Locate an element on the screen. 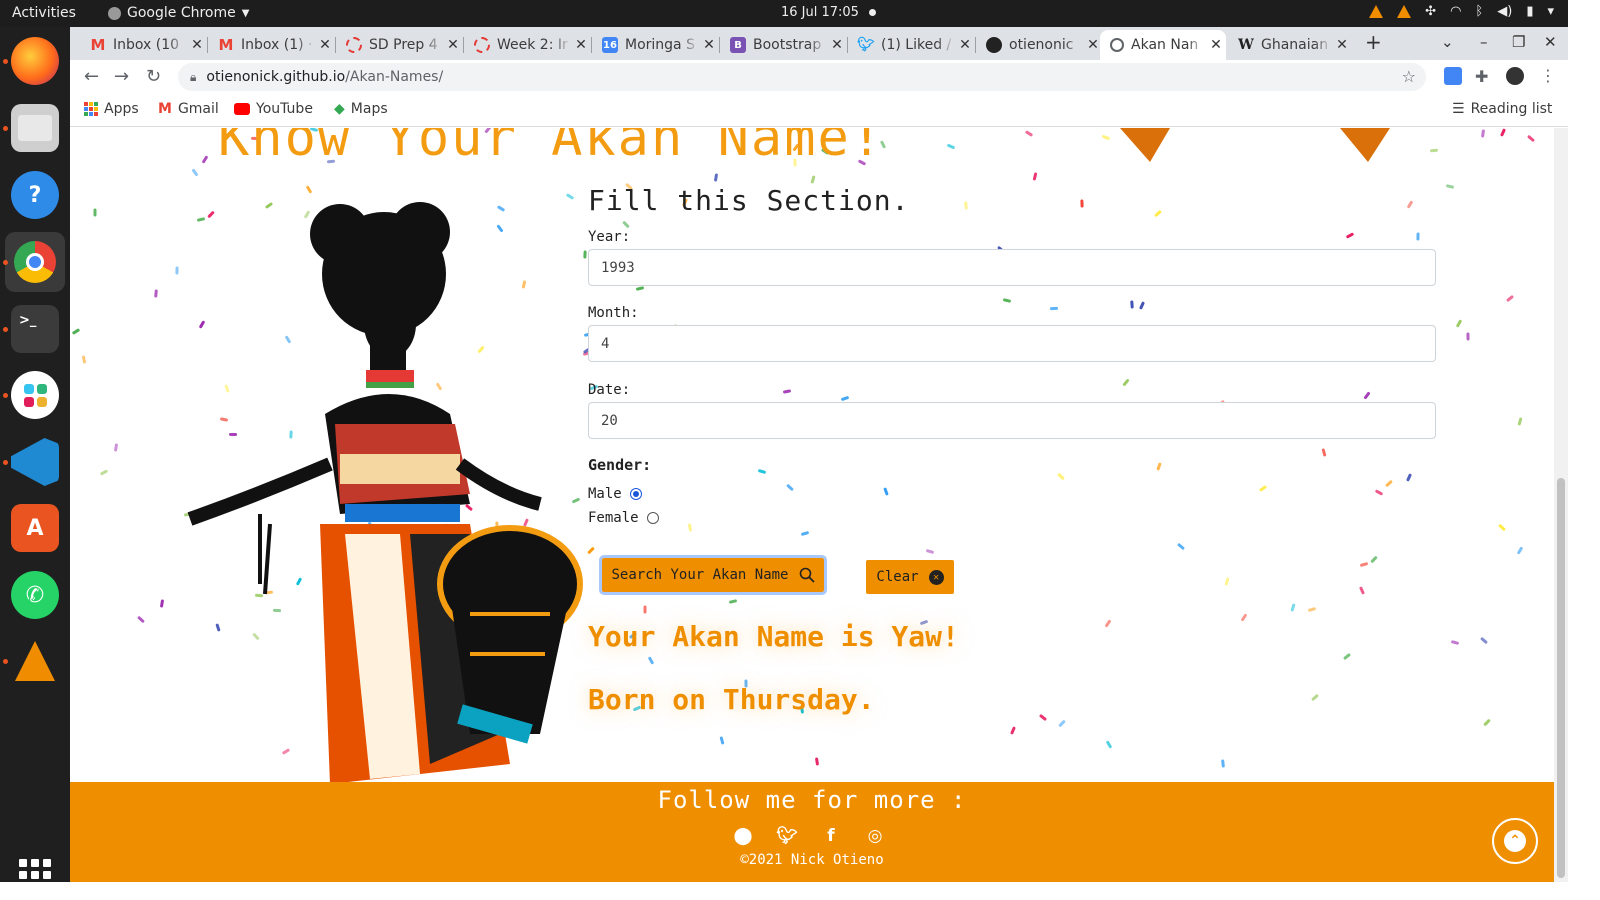  minimize-icon: – is located at coordinates (1484, 42).